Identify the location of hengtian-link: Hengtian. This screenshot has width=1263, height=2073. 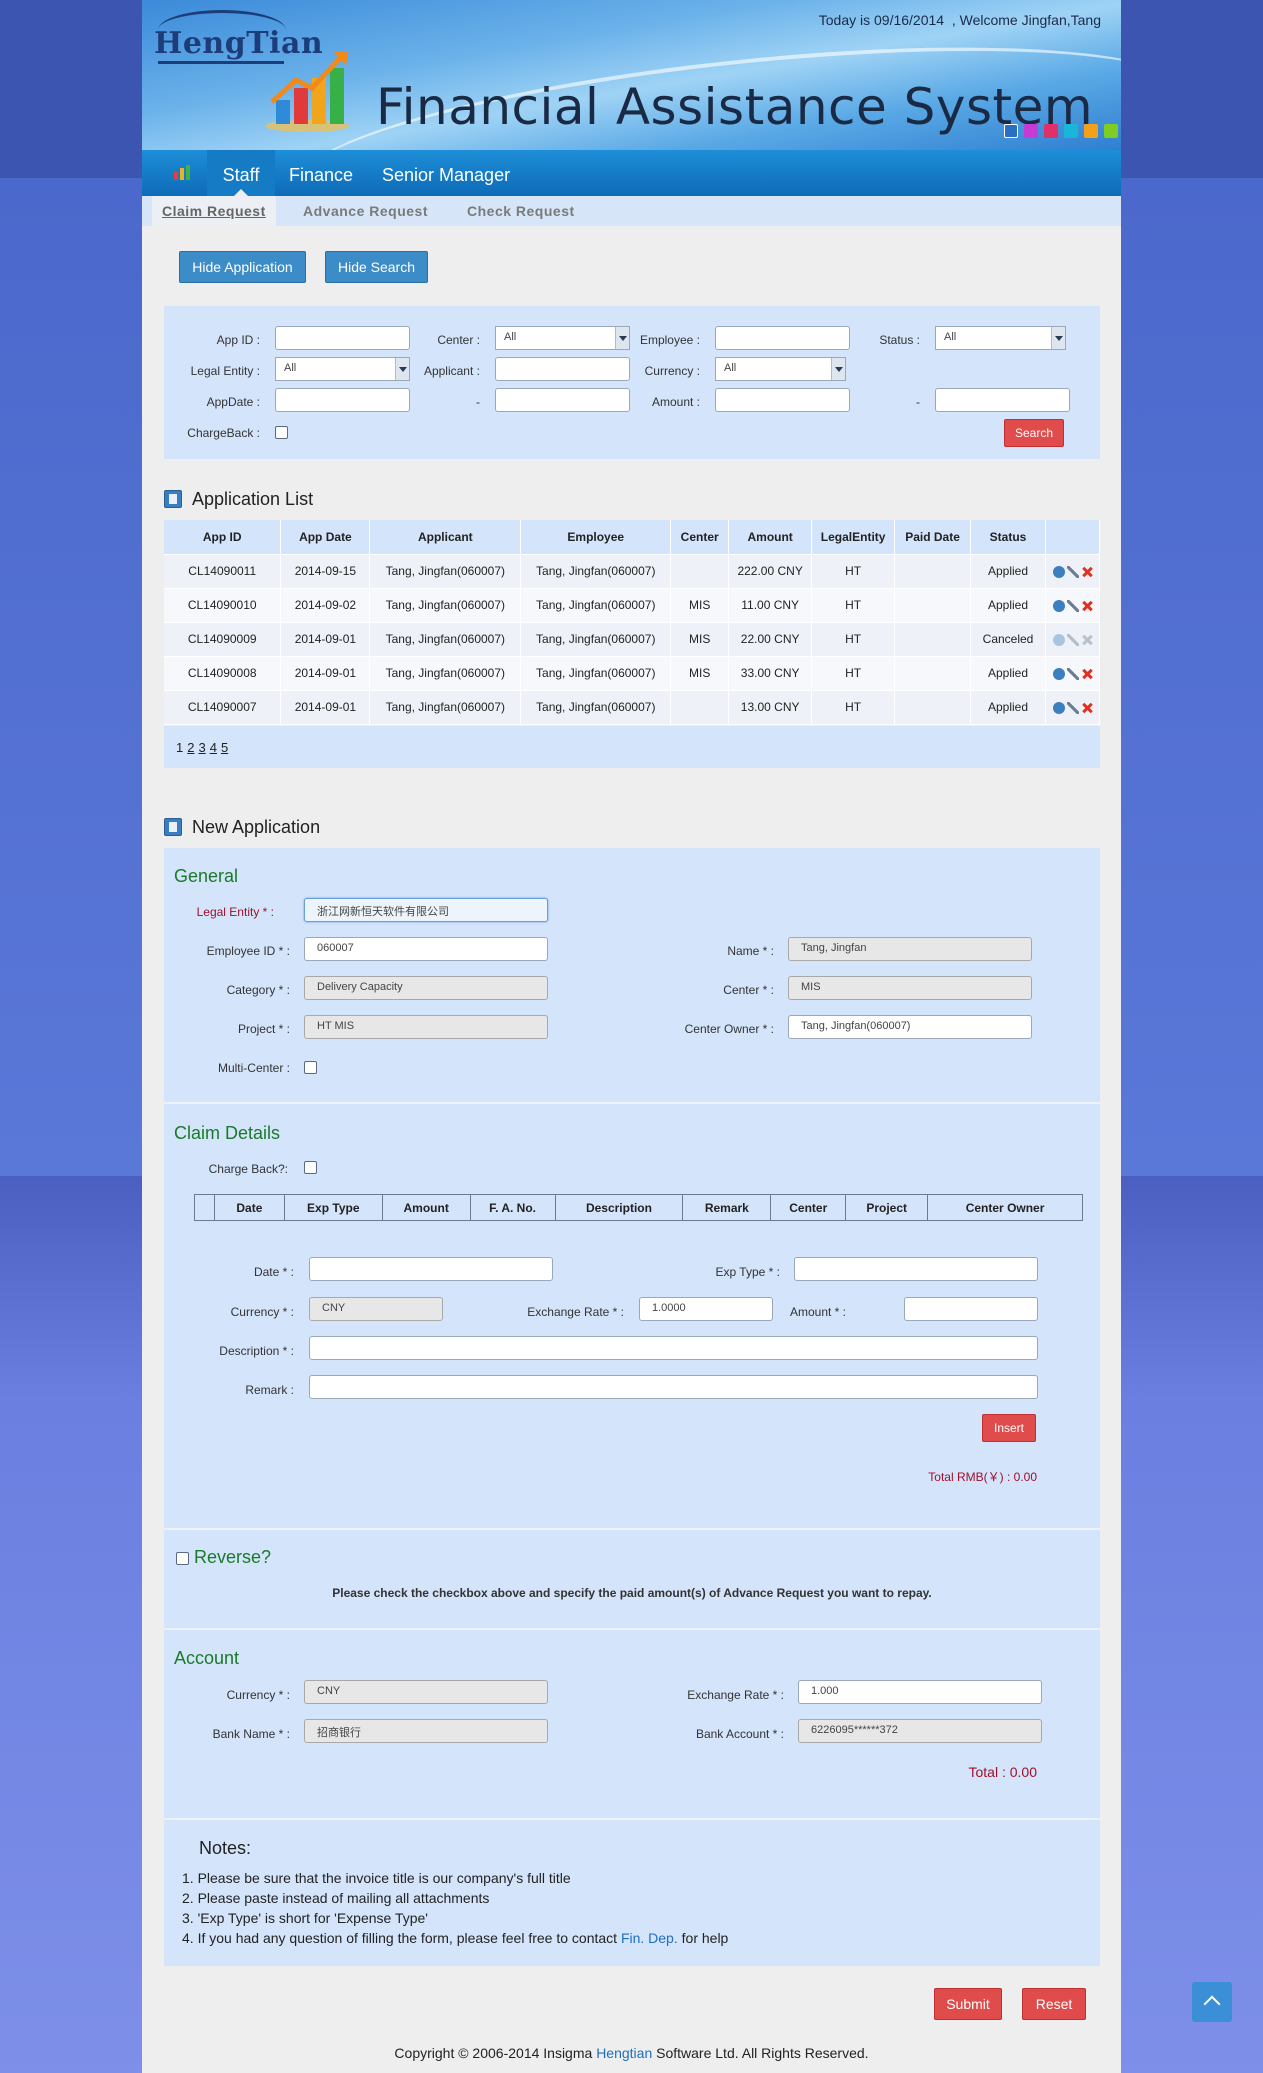
(624, 2053).